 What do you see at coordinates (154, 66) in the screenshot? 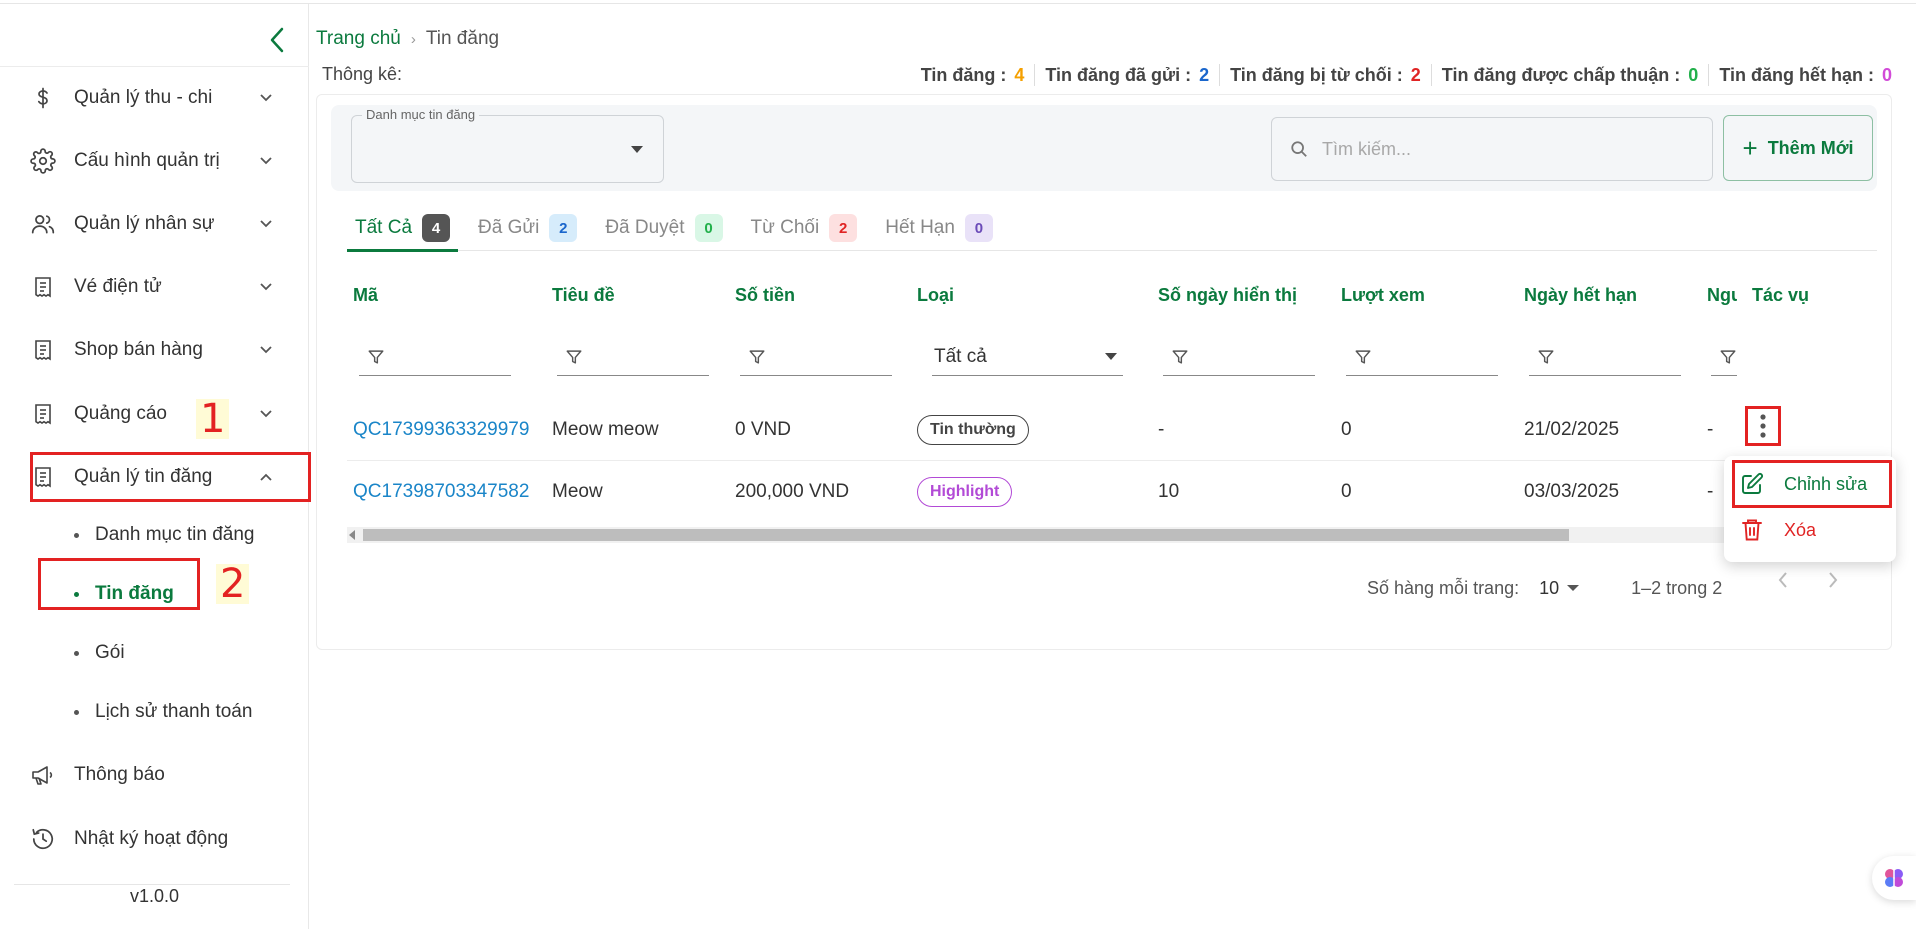
I see `sidebar-divider` at bounding box center [154, 66].